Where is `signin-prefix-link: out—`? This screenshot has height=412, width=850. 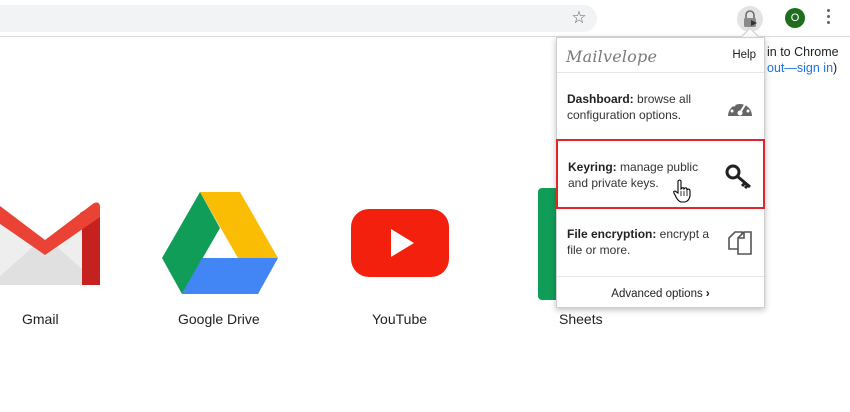
signin-prefix-link: out— is located at coordinates (782, 68).